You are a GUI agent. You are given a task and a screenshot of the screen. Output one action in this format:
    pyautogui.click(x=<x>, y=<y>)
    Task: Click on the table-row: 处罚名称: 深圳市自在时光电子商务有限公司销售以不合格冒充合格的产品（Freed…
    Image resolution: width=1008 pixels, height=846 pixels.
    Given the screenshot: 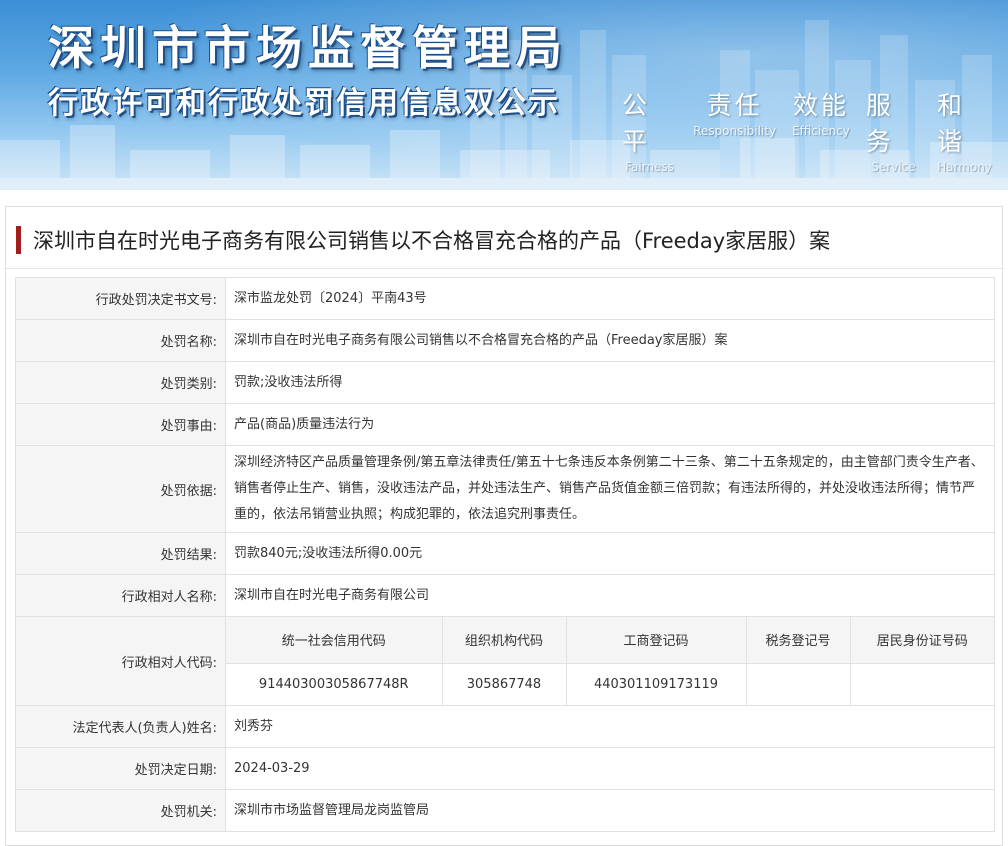 What is the action you would take?
    pyautogui.click(x=505, y=340)
    